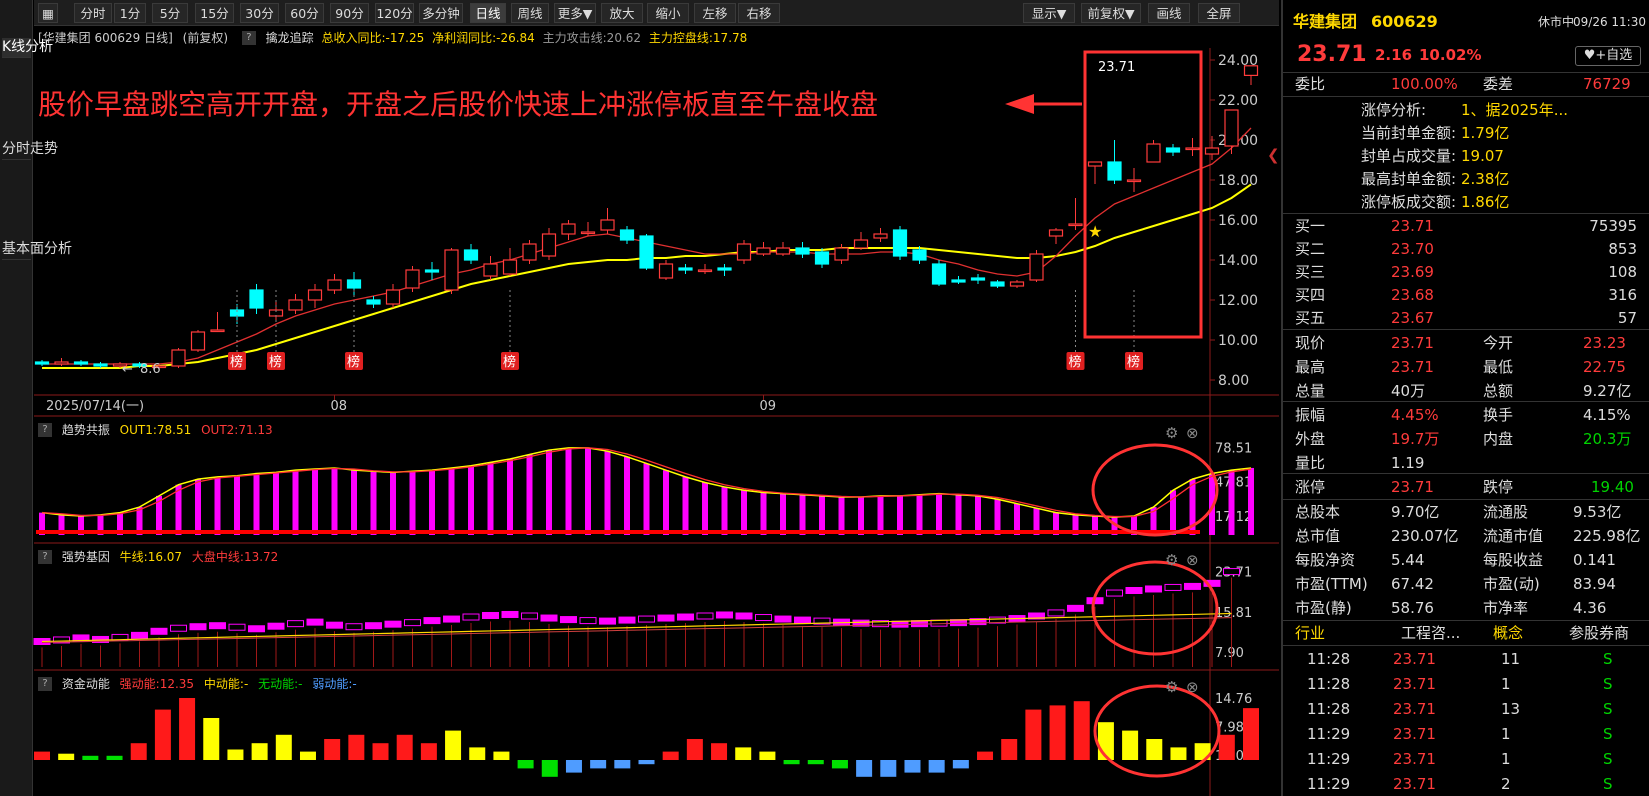 The height and width of the screenshot is (796, 1649). What do you see at coordinates (656, 684) in the screenshot?
I see `ind3-header: ? 资金动能 强动能:12.35 中动能:- 无动能:- 弱动能:-` at bounding box center [656, 684].